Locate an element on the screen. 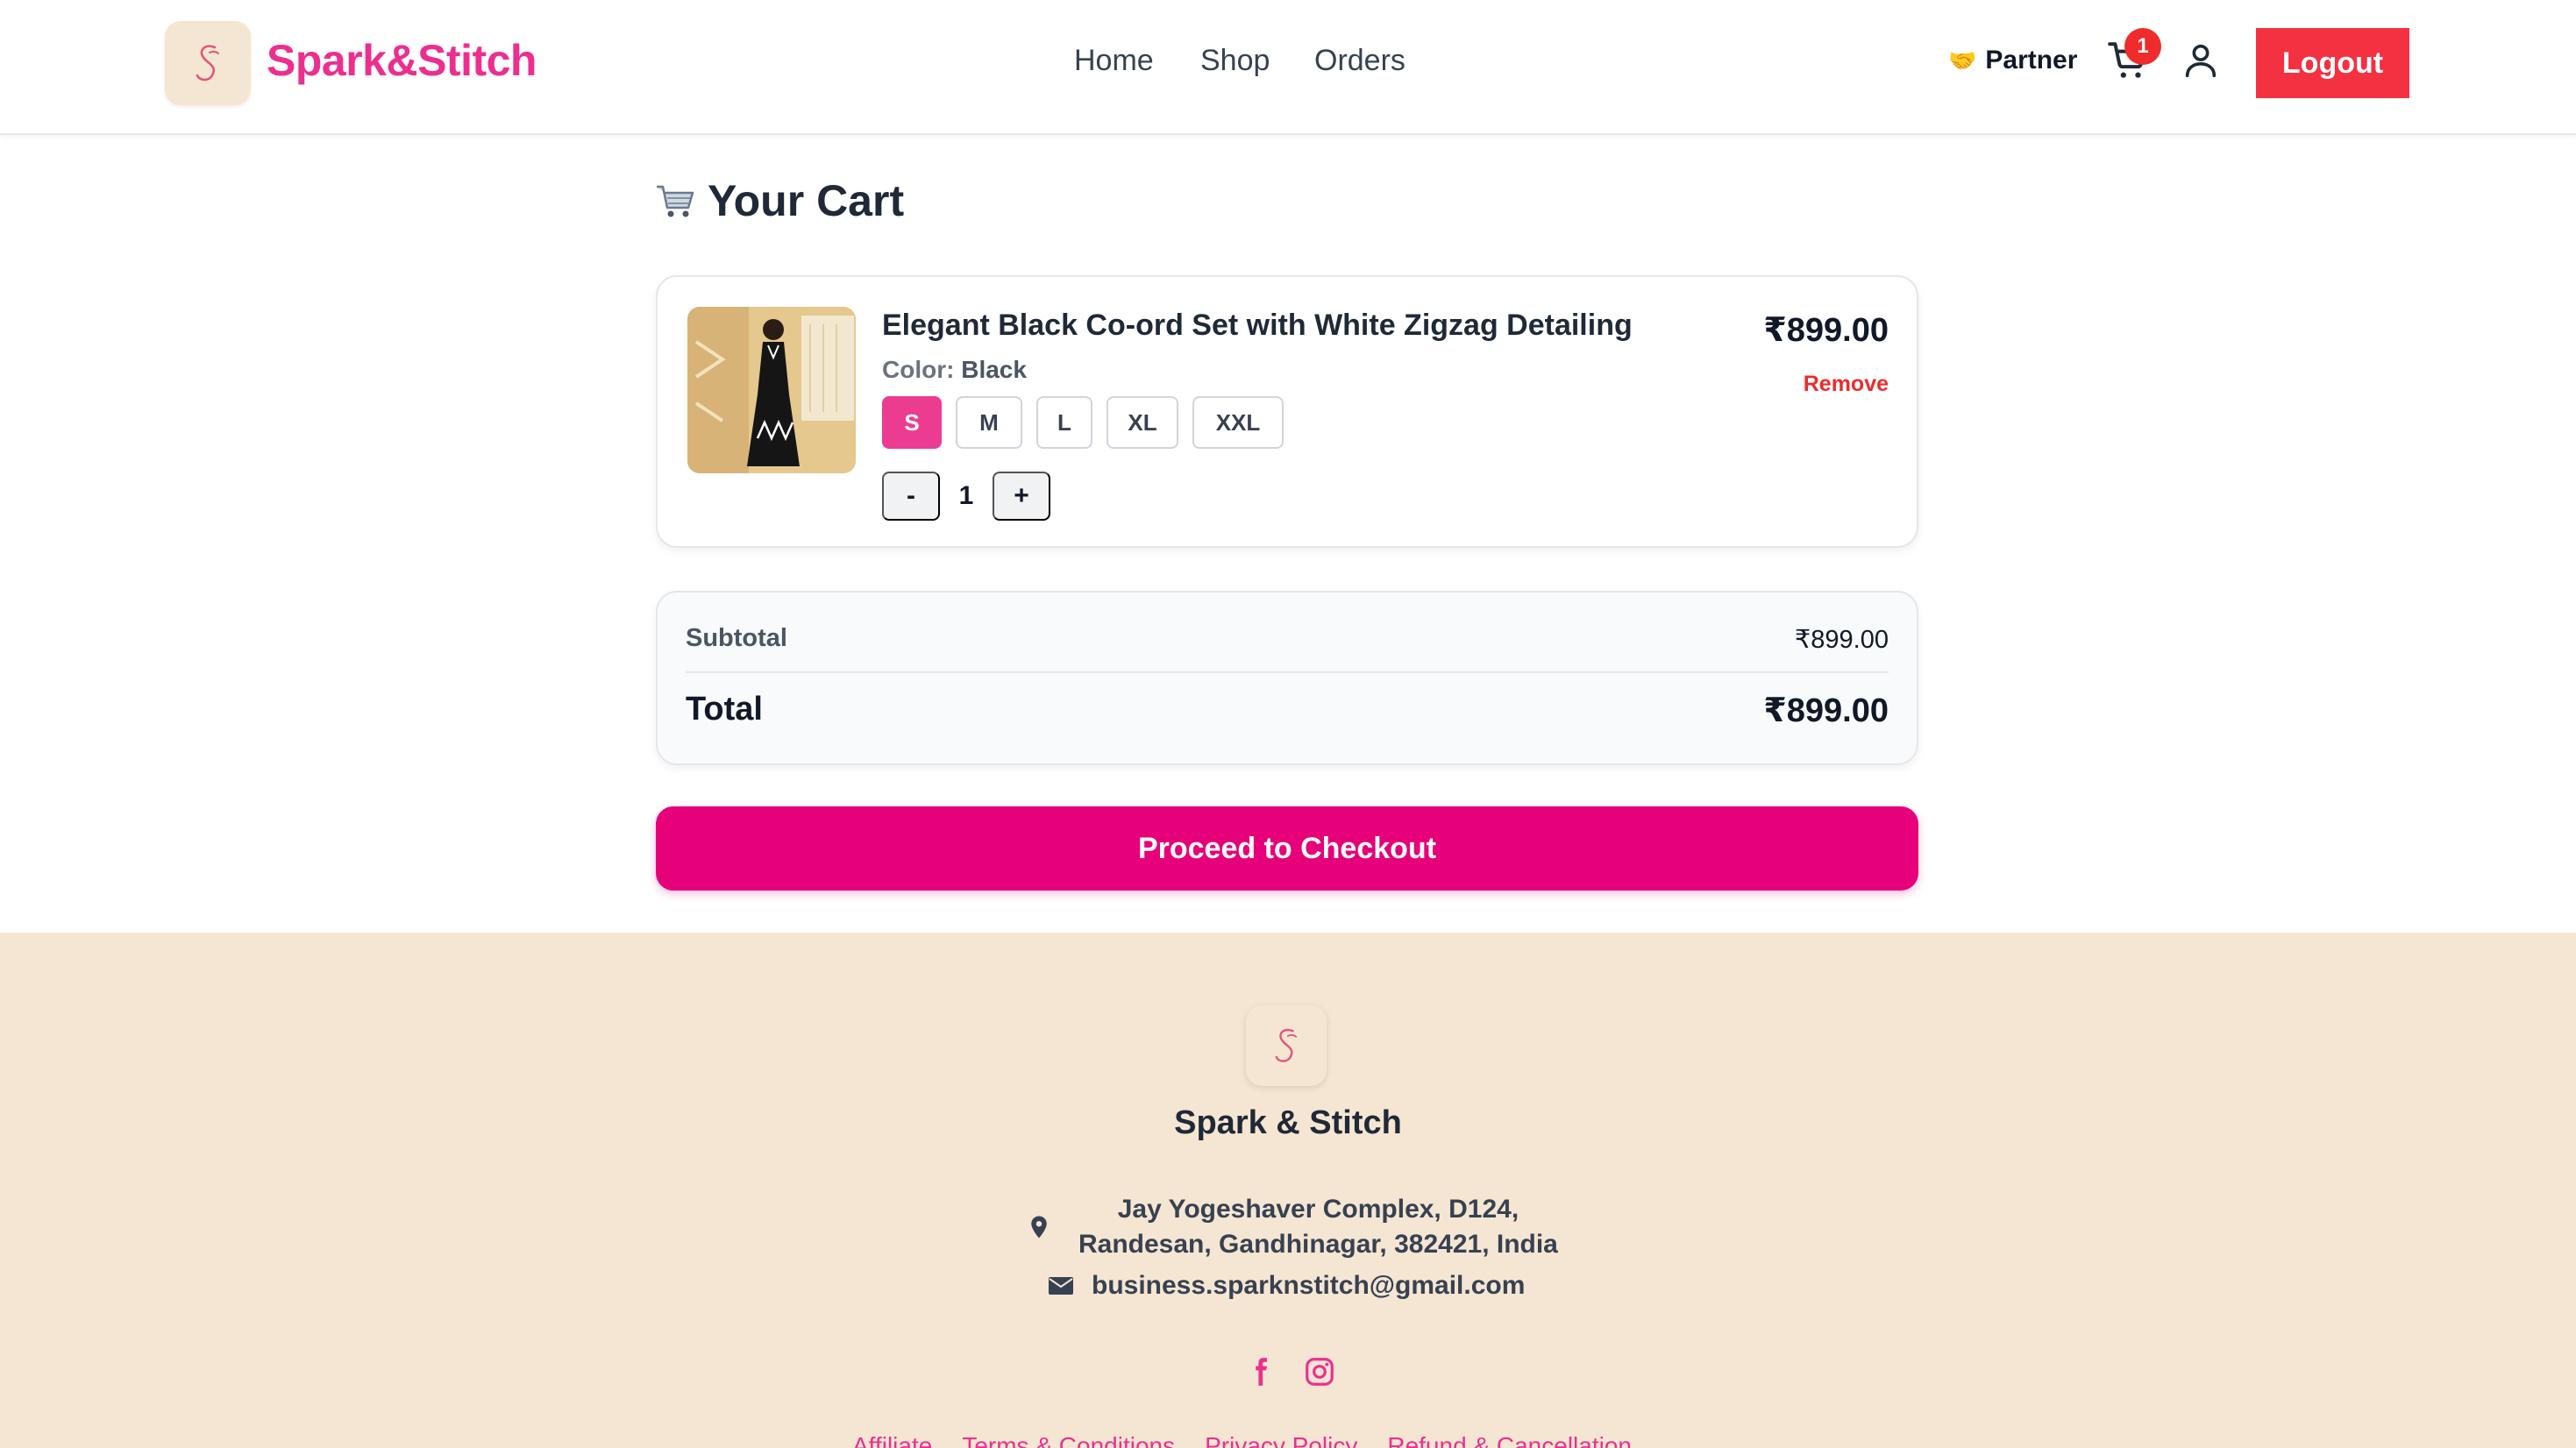  address-line-1: Jay Yogeshaver Complex, D124, is located at coordinates (1318, 1209).